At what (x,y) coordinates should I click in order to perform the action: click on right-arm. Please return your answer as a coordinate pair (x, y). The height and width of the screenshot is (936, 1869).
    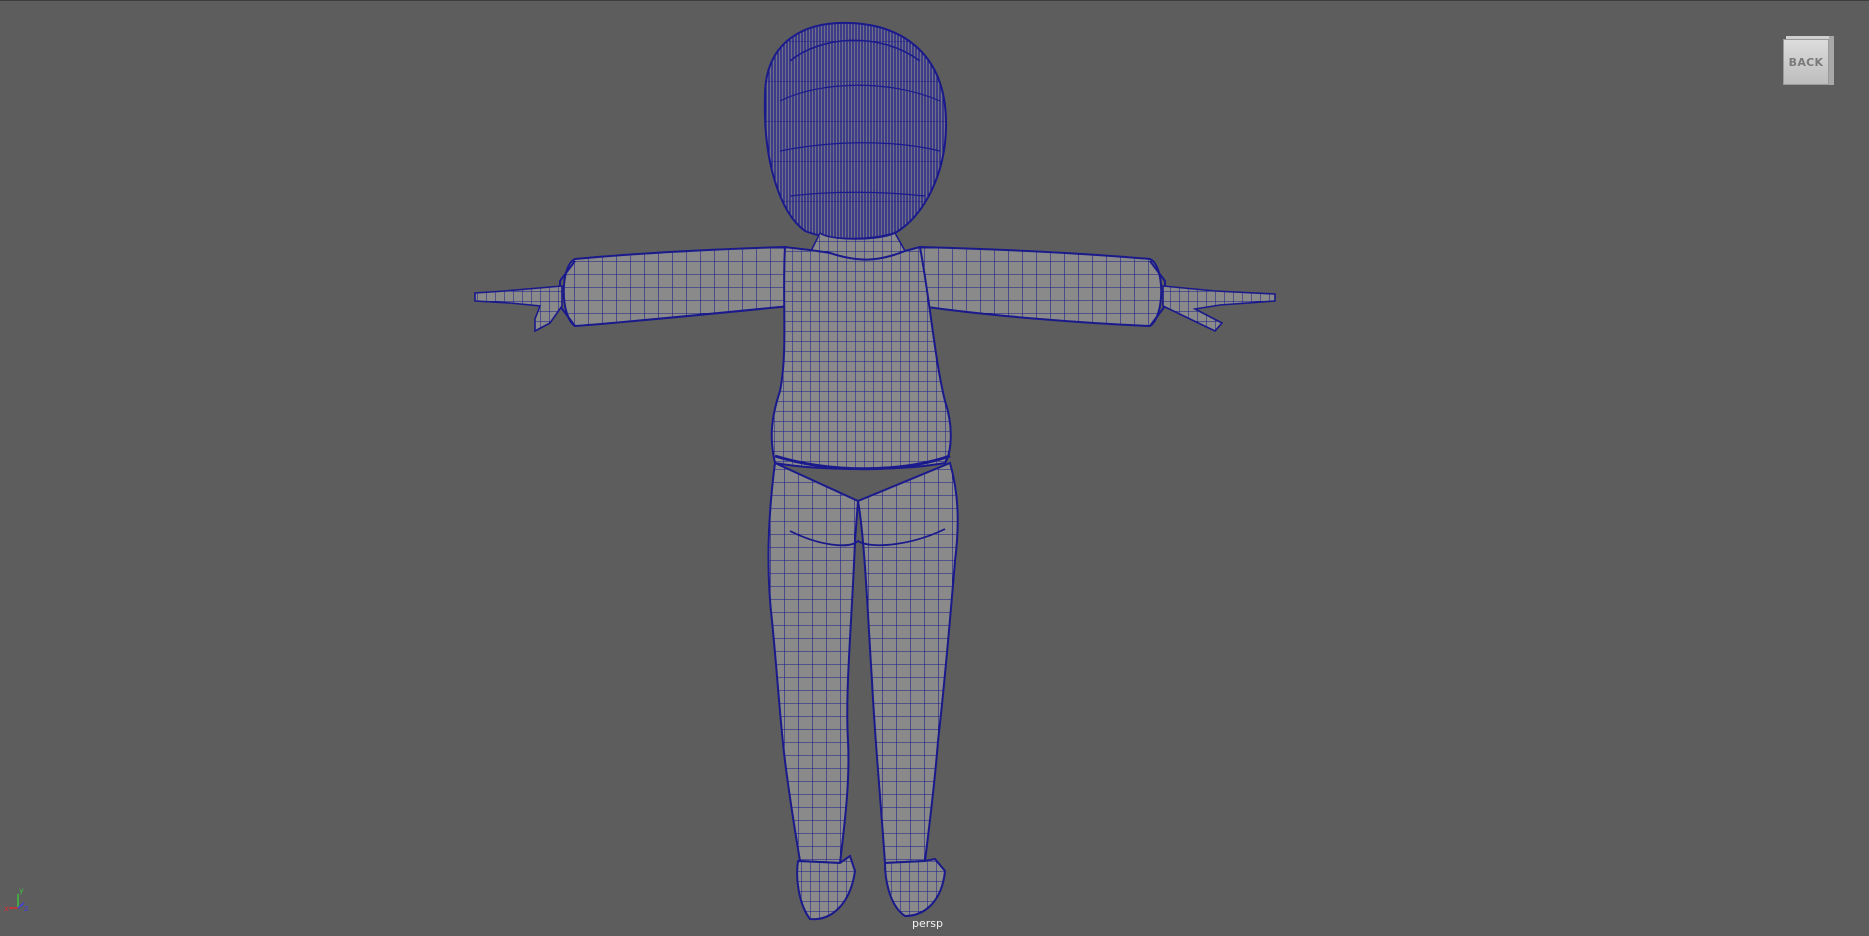
    Looking at the image, I should click on (1097, 288).